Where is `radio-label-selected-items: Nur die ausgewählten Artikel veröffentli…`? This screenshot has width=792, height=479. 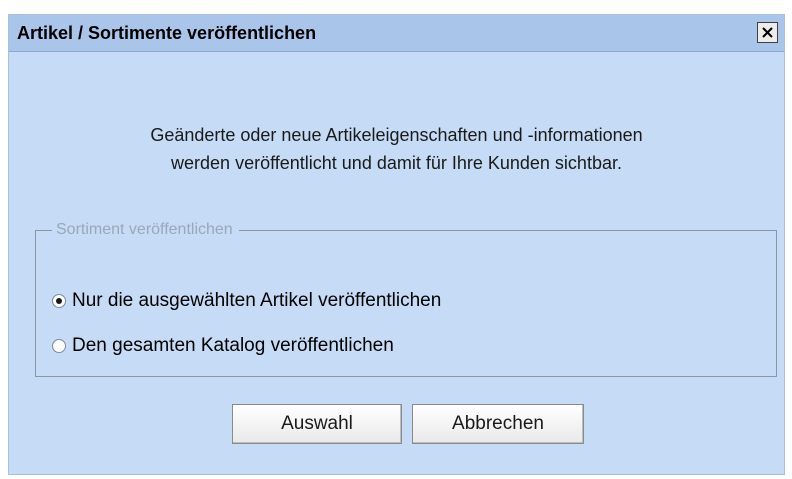
radio-label-selected-items: Nur die ausgewählten Artikel veröffentli… is located at coordinates (256, 301).